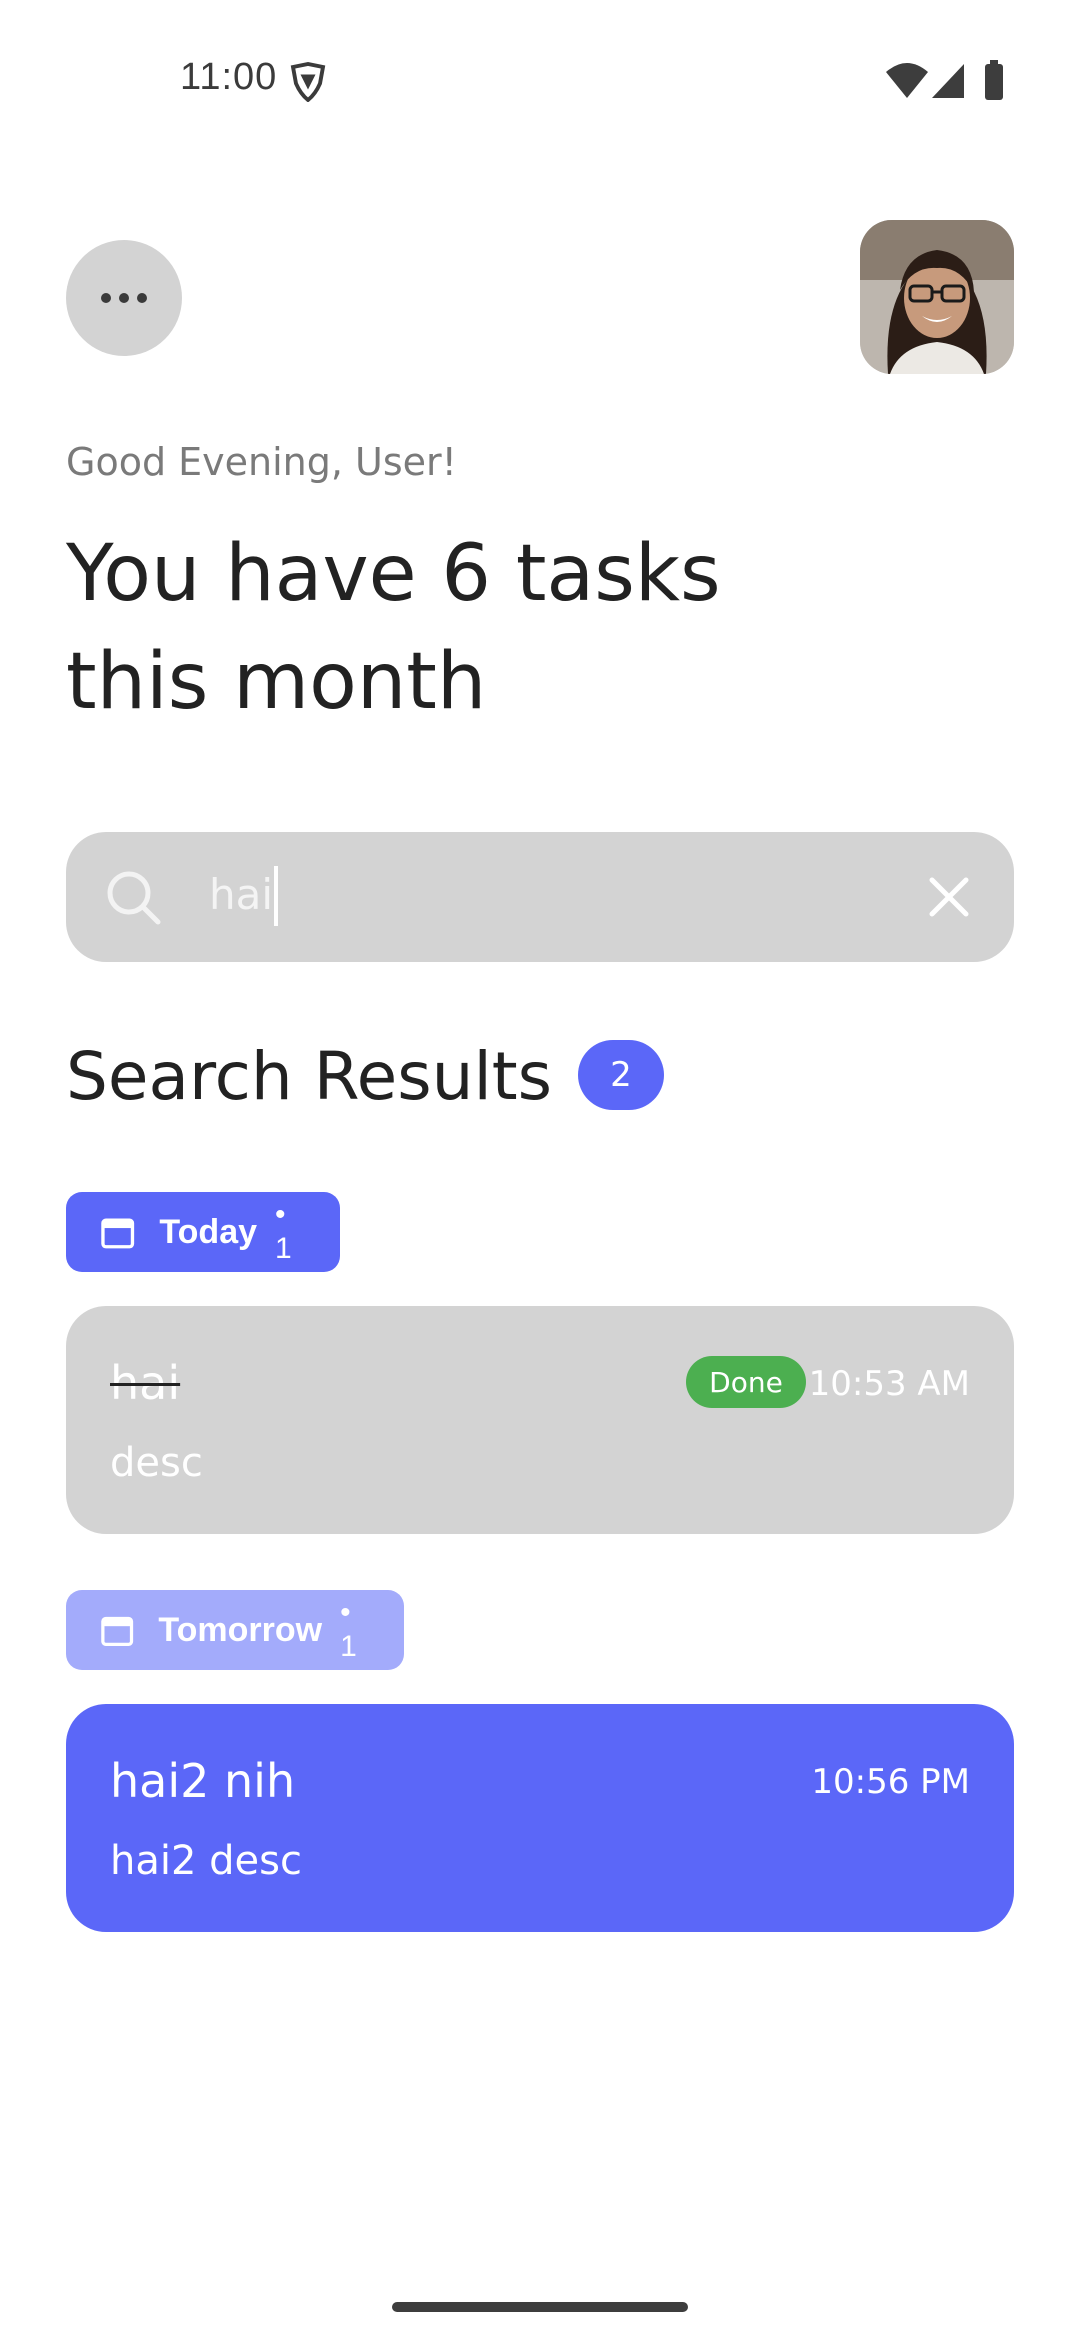 The image size is (1080, 2340). What do you see at coordinates (308, 82) in the screenshot?
I see `shield-icon` at bounding box center [308, 82].